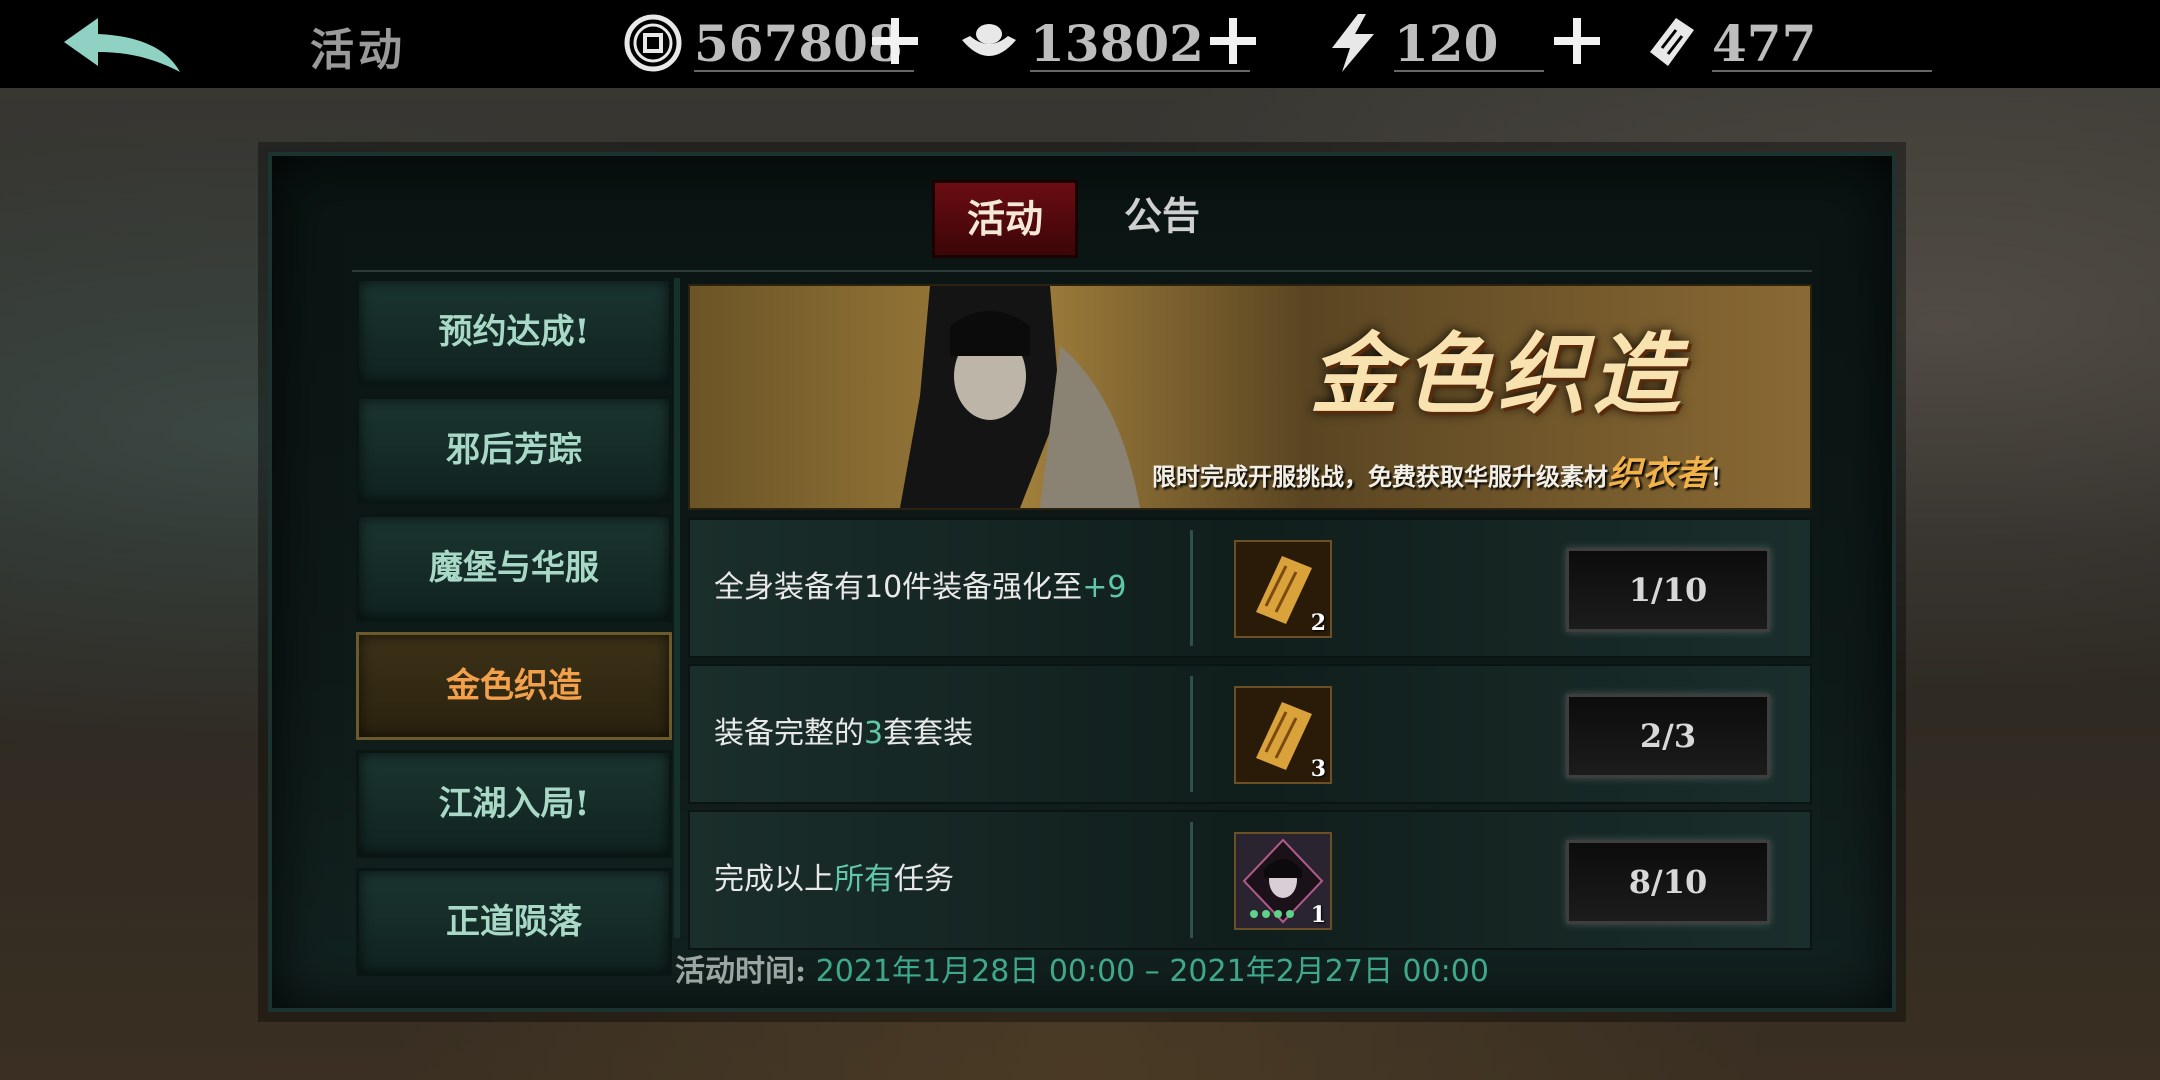 The width and height of the screenshot is (2160, 1080). What do you see at coordinates (741, 971) in the screenshot?
I see `event-time-label: 活动时间:` at bounding box center [741, 971].